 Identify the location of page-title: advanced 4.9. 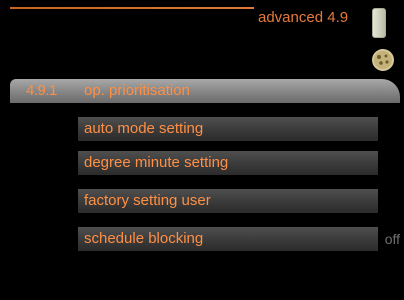
(303, 17).